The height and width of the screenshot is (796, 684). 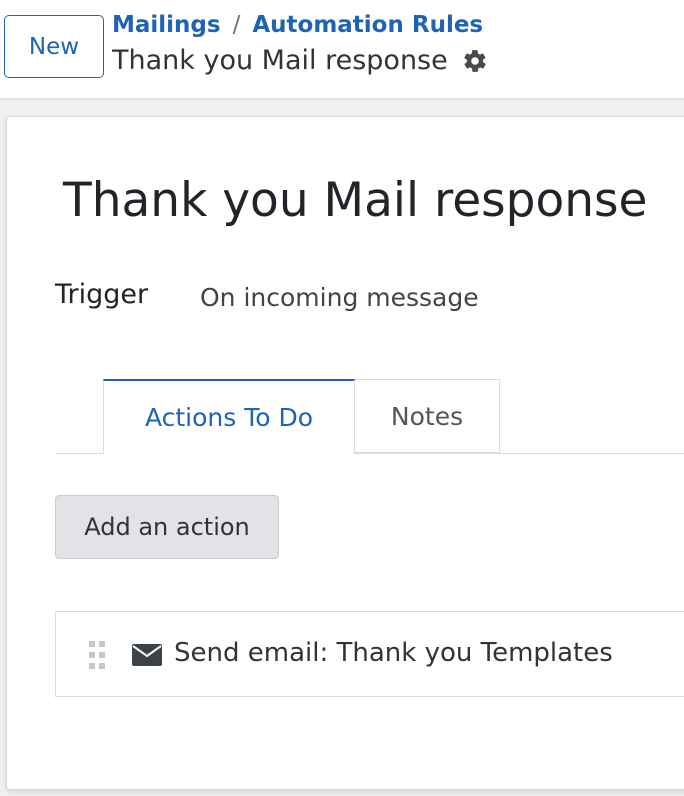 I want to click on record-name: Thank you Mail response, so click(x=300, y=60).